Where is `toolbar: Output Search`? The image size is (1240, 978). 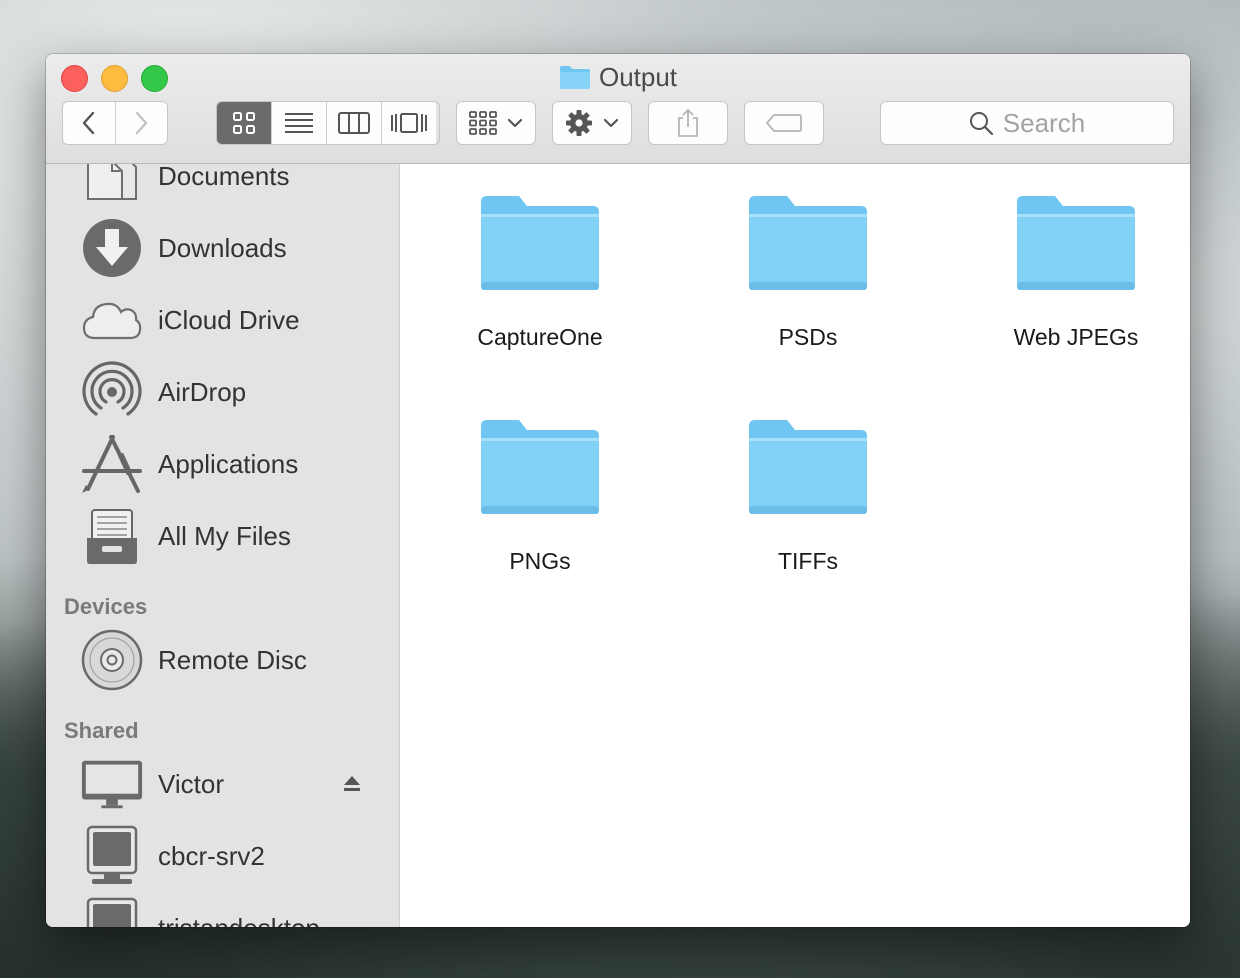 toolbar: Output Search is located at coordinates (618, 109).